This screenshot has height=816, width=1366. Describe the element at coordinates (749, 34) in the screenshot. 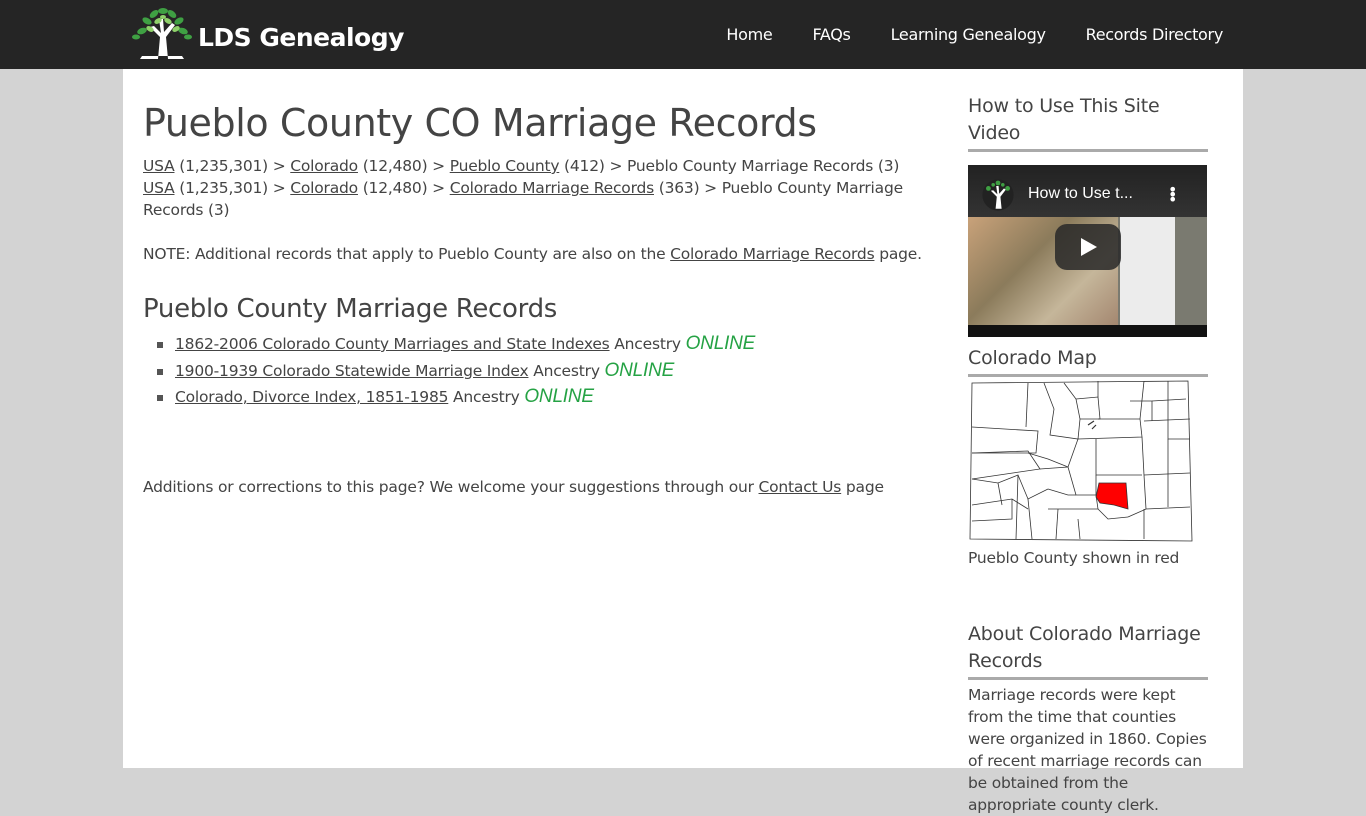

I see `nav-home: Home` at that location.